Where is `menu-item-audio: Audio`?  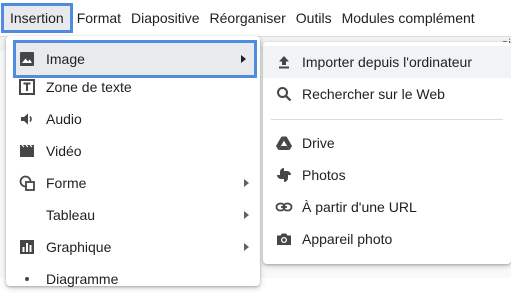
menu-item-audio: Audio is located at coordinates (133, 119).